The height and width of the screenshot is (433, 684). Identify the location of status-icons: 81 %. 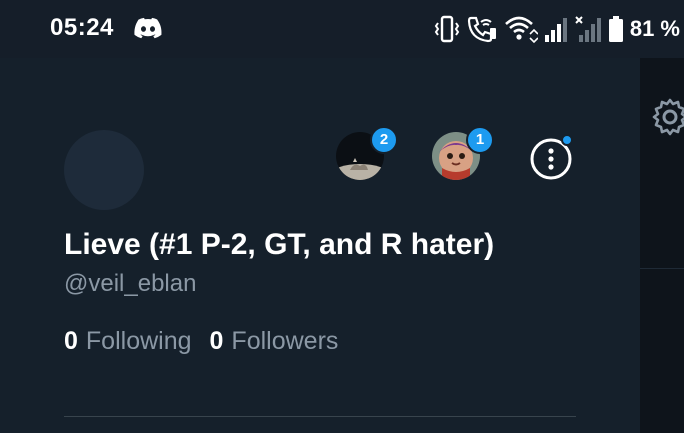
(557, 29).